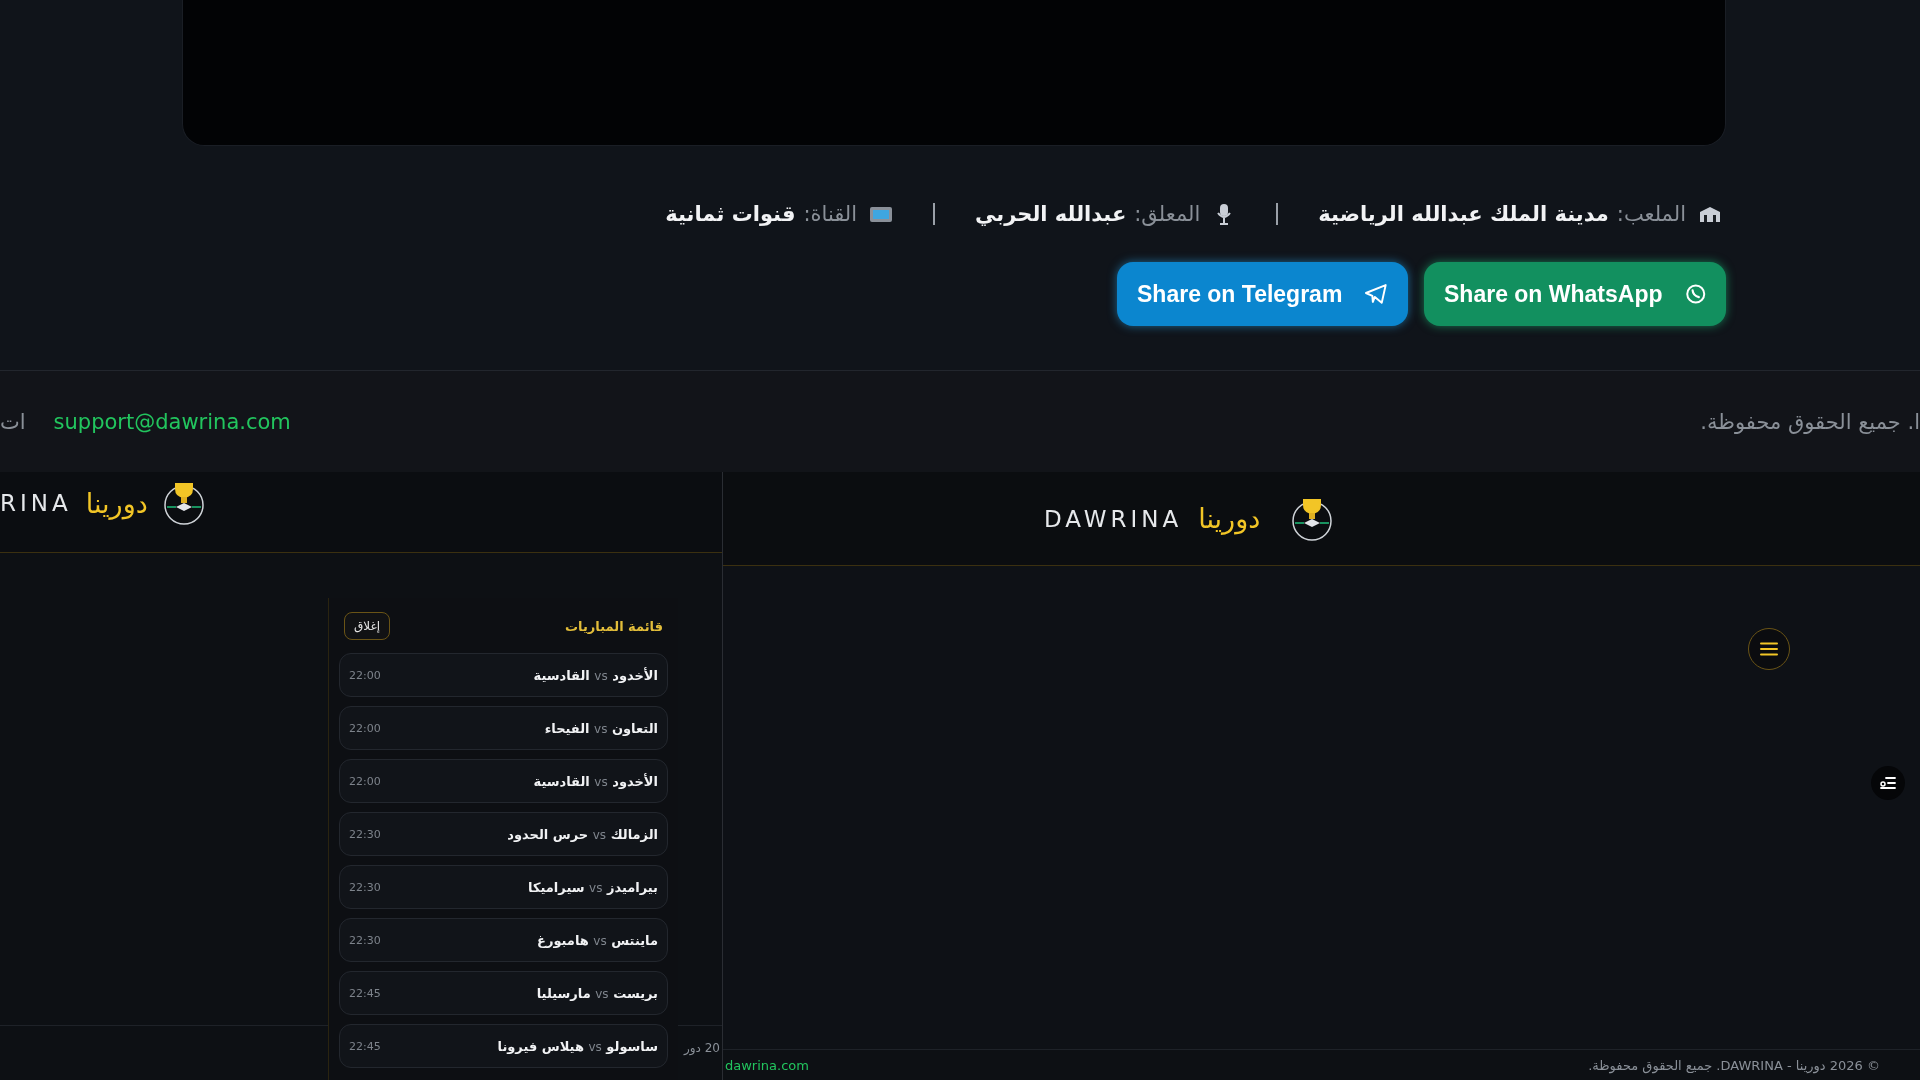 The height and width of the screenshot is (1080, 1920). What do you see at coordinates (13, 421) in the screenshot?
I see `footer-text: ات` at bounding box center [13, 421].